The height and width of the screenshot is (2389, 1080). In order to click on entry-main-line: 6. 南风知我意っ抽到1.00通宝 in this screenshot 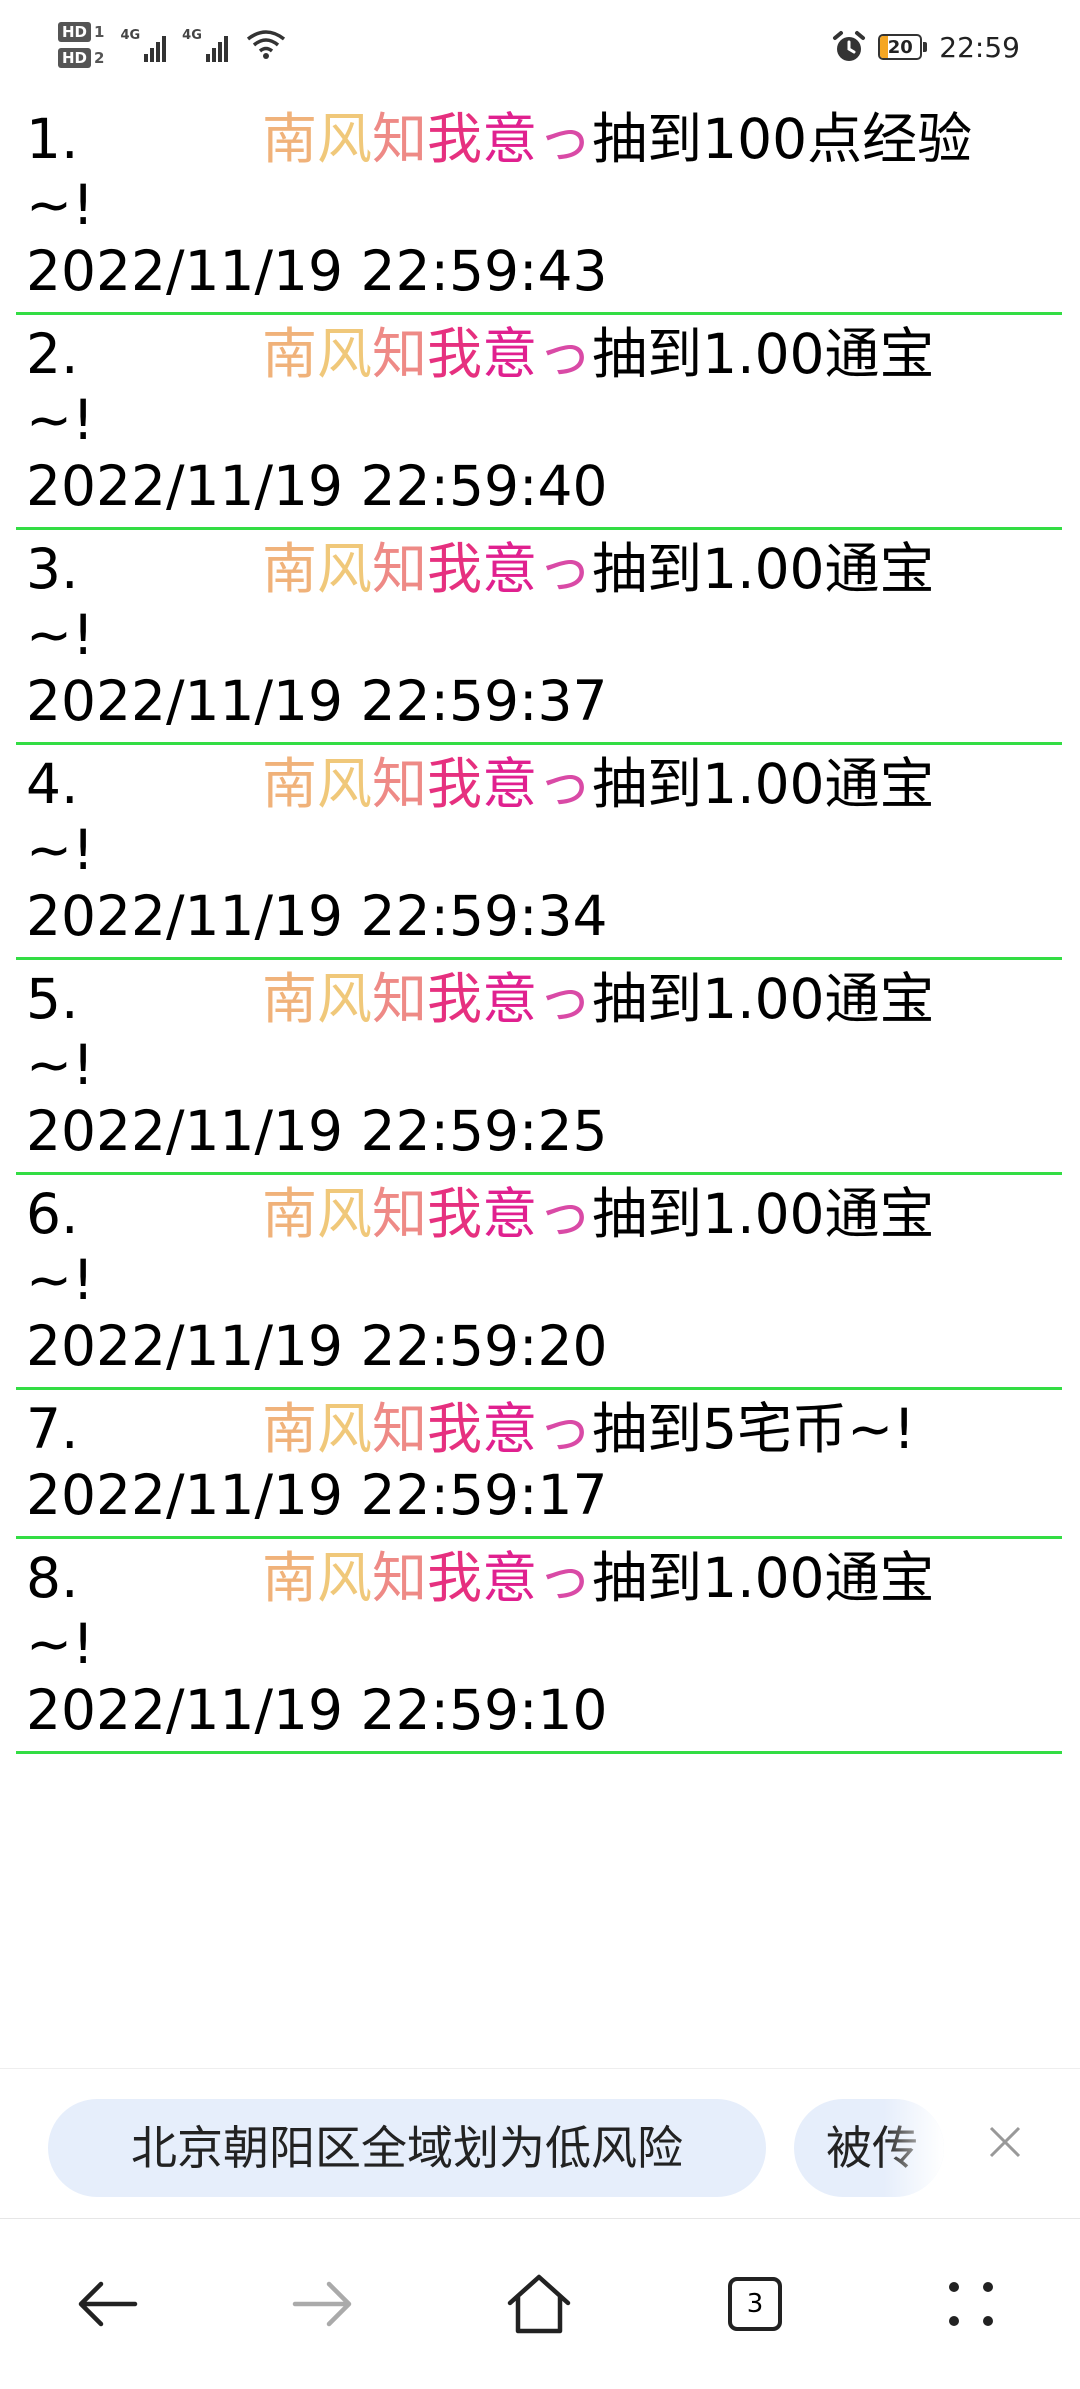, I will do `click(539, 1214)`.